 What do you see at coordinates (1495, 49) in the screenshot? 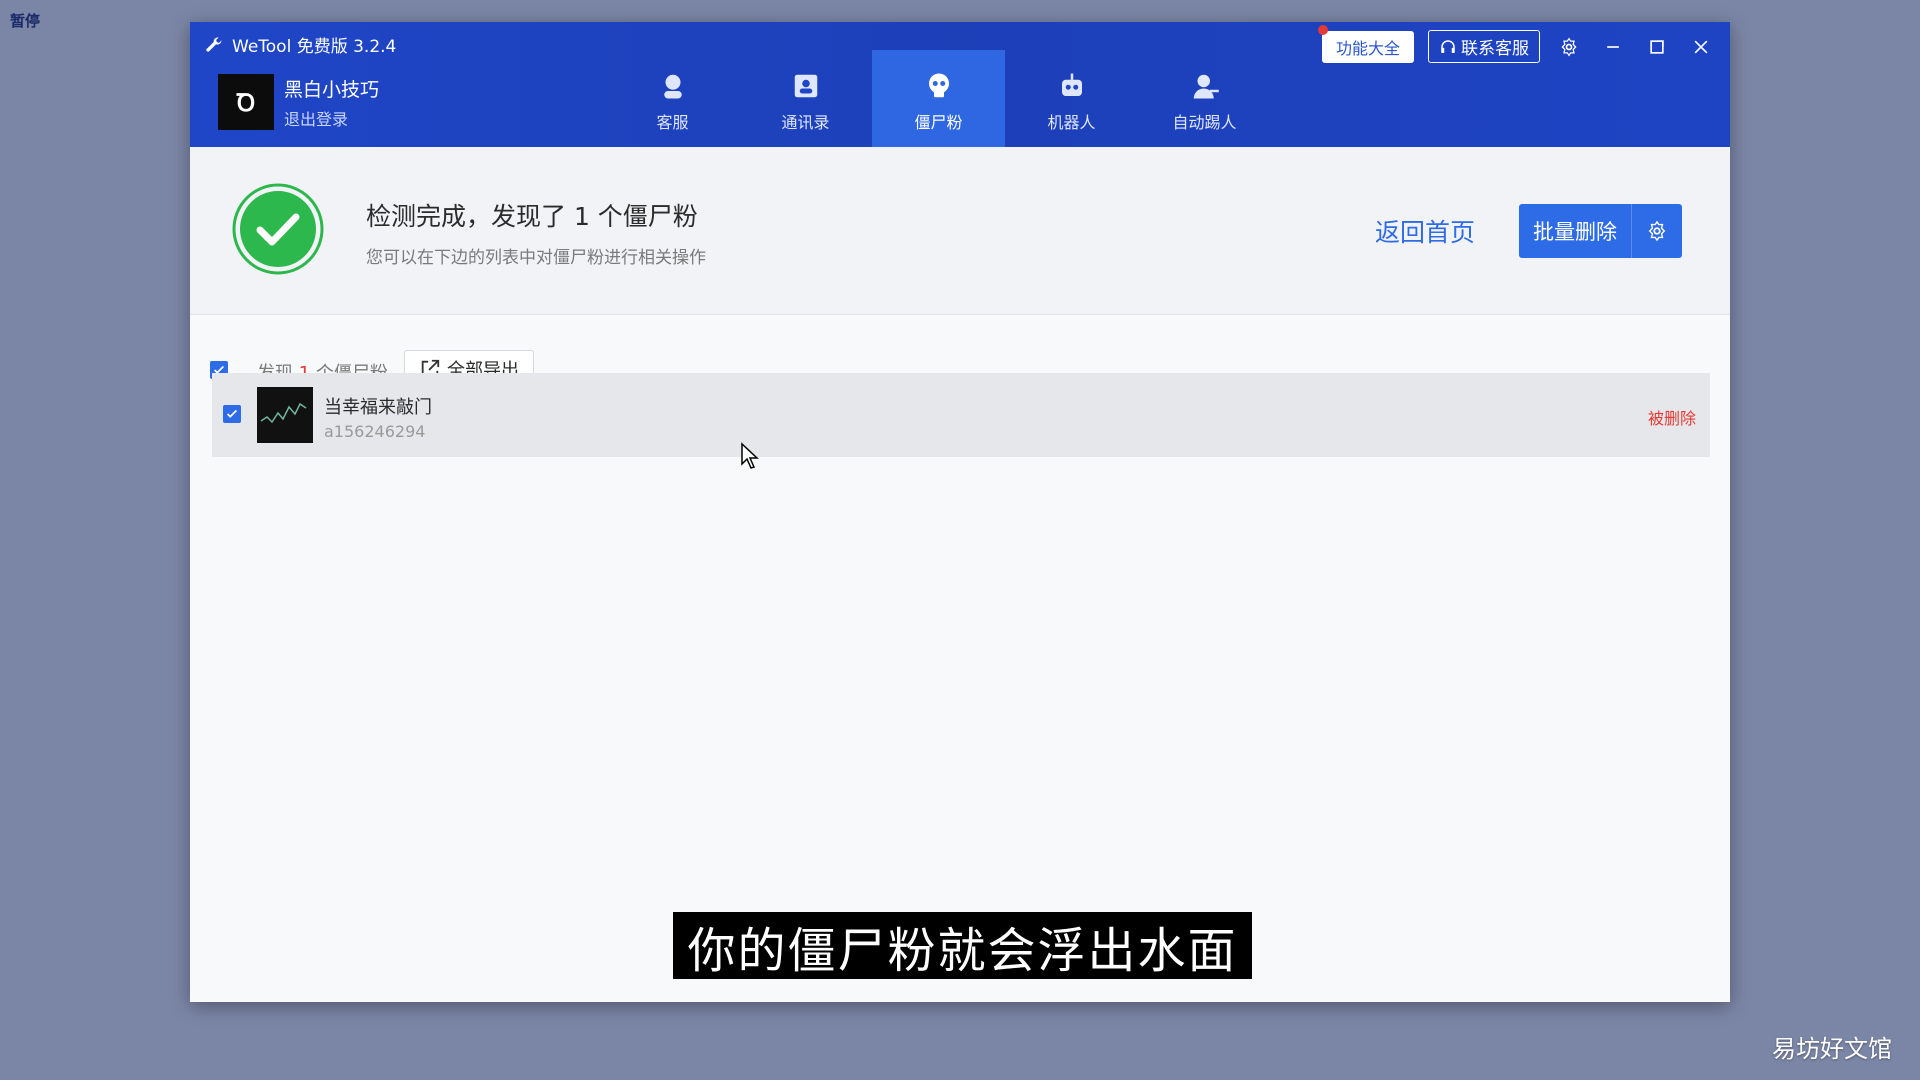
I see `contact-service-label: 联系客服` at bounding box center [1495, 49].